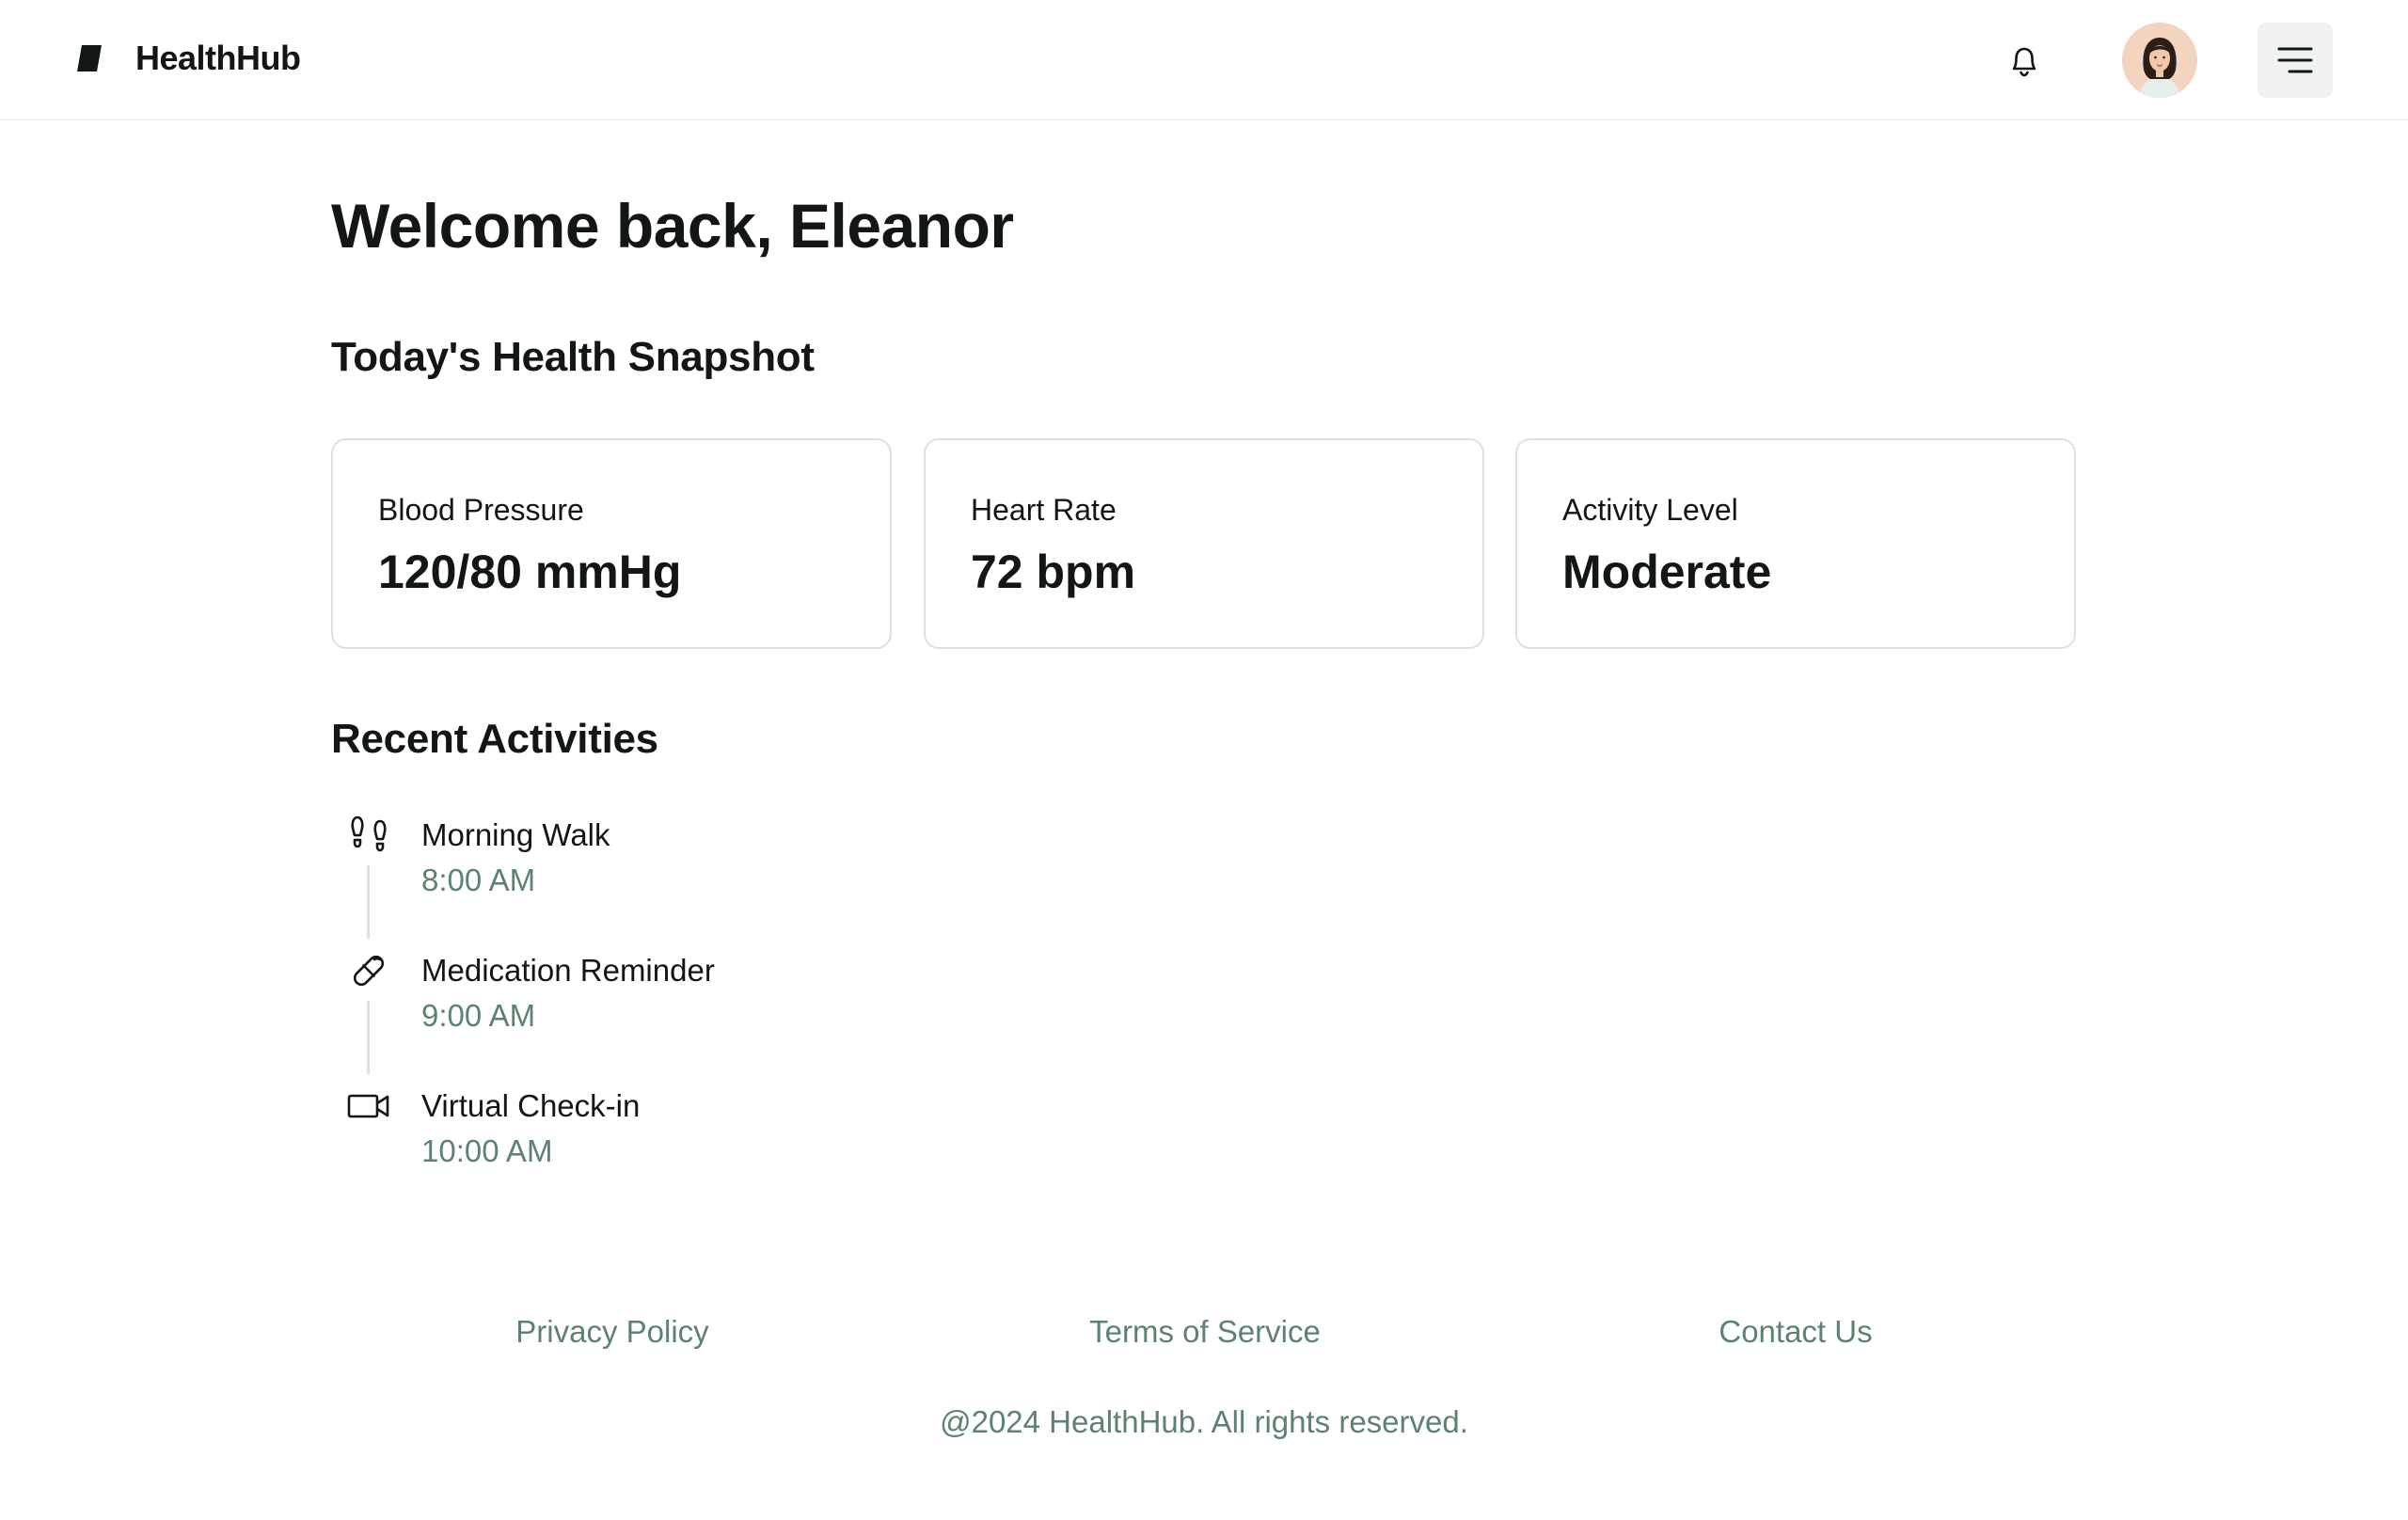  What do you see at coordinates (1204, 1421) in the screenshot?
I see `copyright-text: @2024 HealthHub. All rights reserved.` at bounding box center [1204, 1421].